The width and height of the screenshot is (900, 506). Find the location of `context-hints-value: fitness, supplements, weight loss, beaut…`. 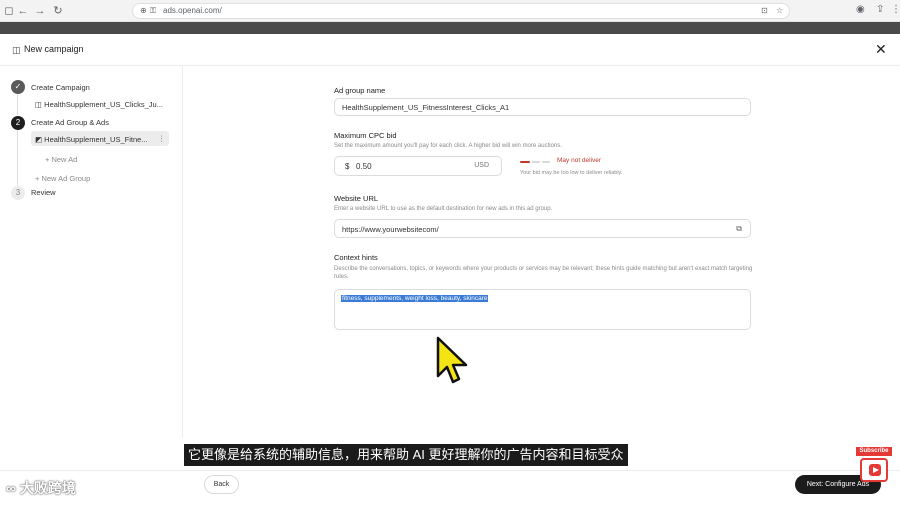

context-hints-value: fitness, supplements, weight loss, beaut… is located at coordinates (415, 298).